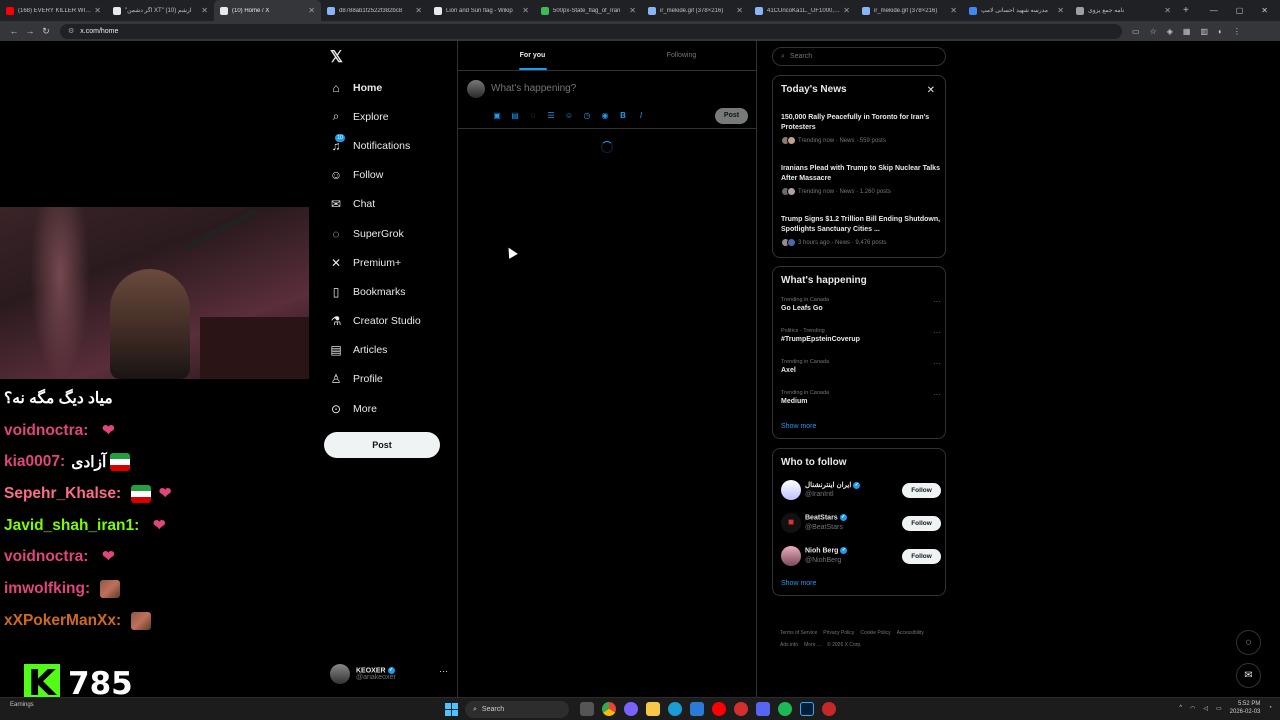  Describe the element at coordinates (1240, 10) in the screenshot. I see `maximize-icon: ▢` at that location.